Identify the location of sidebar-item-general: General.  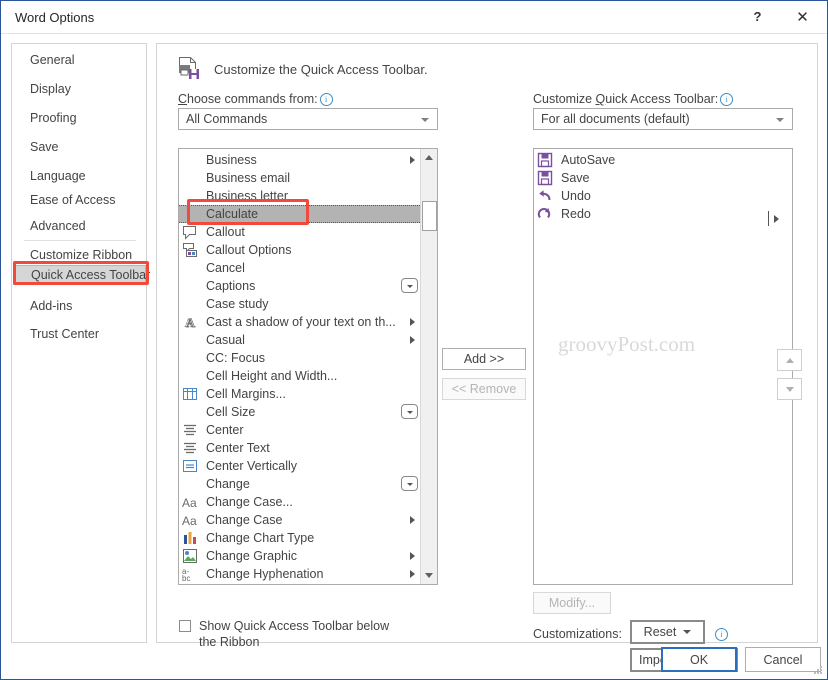
(79, 60).